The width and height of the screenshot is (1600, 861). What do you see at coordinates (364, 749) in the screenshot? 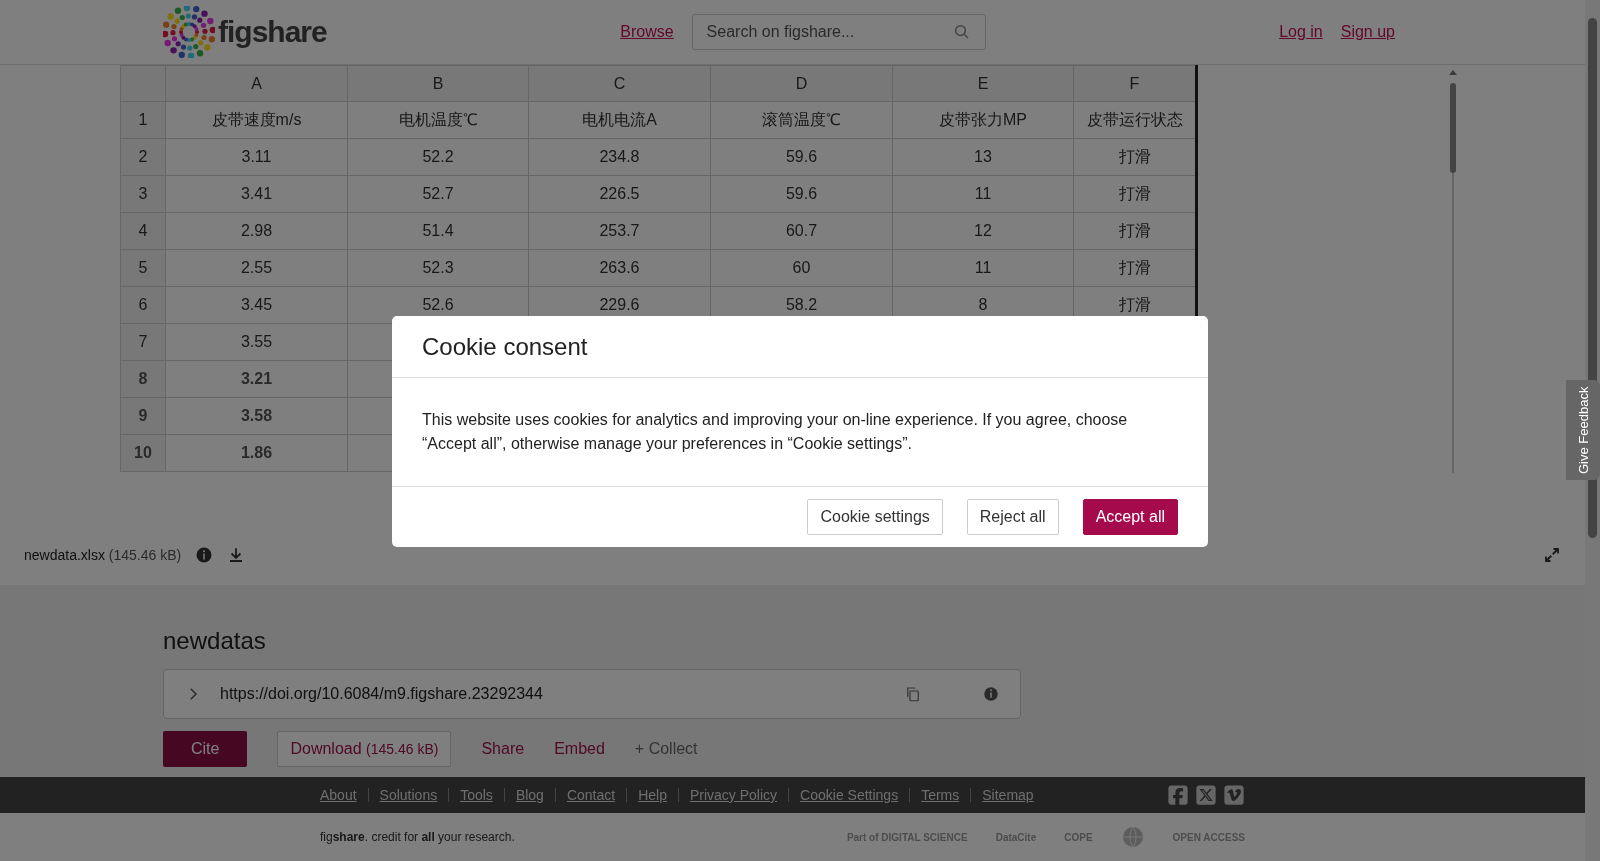
I see `download-button: Download (145.46 kB)` at bounding box center [364, 749].